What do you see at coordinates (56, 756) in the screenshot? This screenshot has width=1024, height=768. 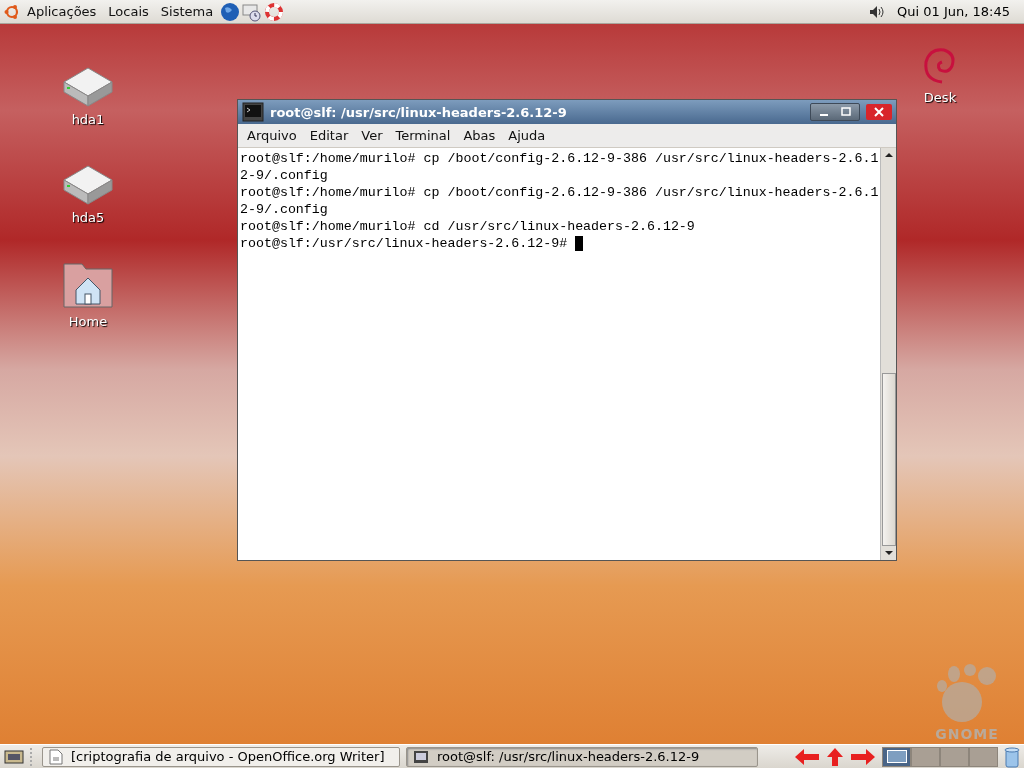 I see `document-icon` at bounding box center [56, 756].